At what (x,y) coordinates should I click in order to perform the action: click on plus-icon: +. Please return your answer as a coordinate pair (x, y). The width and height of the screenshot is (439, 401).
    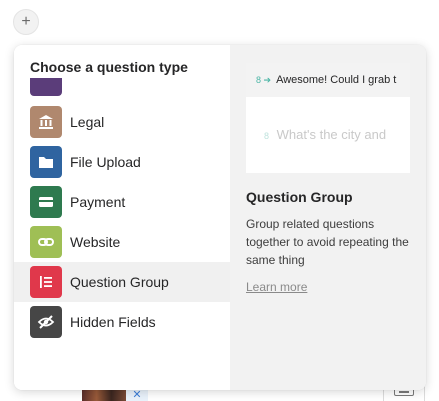
    Looking at the image, I should click on (26, 21).